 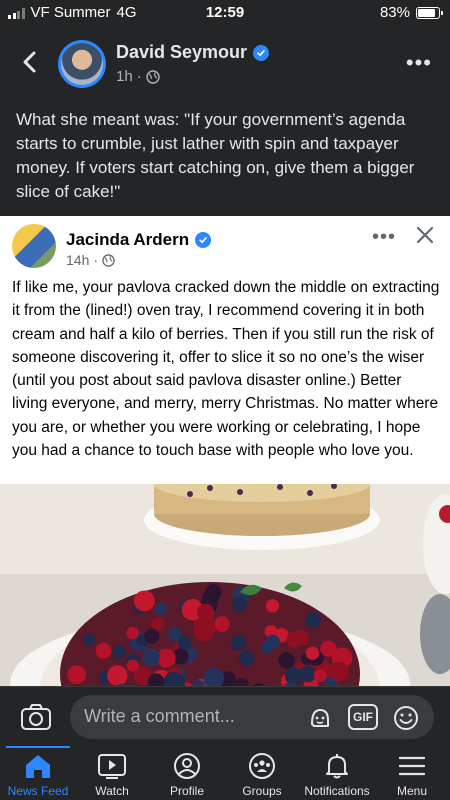 I want to click on comment-input: Write a comment... GIF, so click(x=252, y=717).